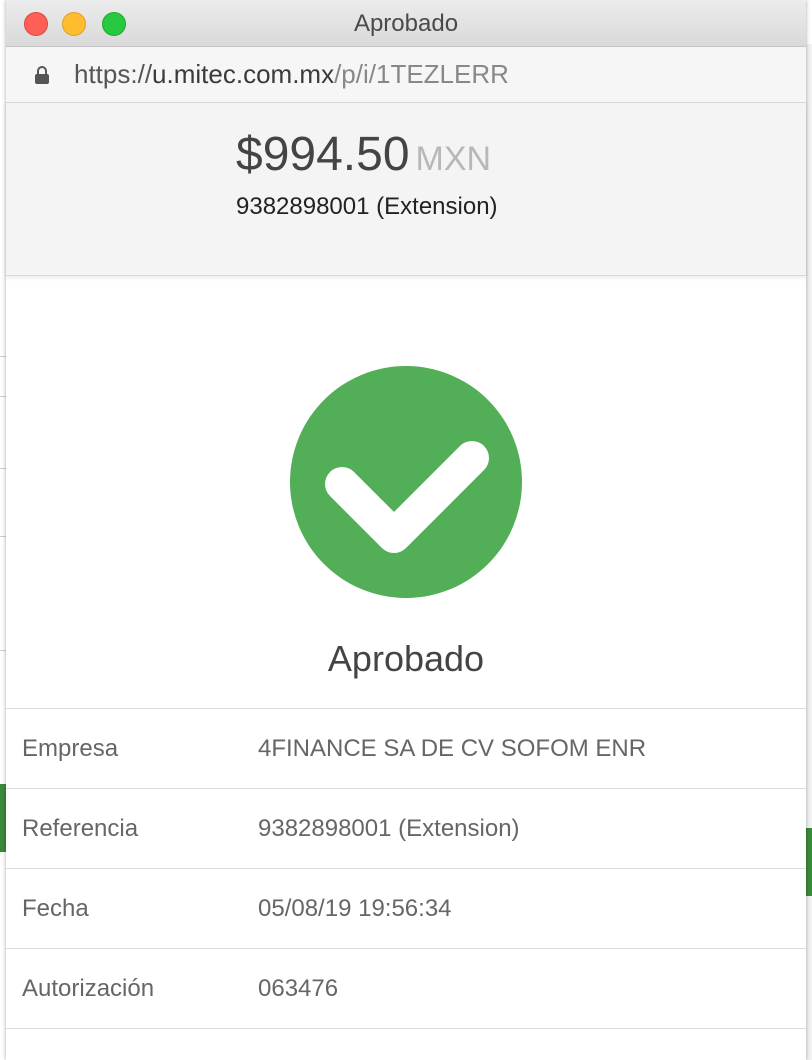  I want to click on details-label: Fecha, so click(55, 908).